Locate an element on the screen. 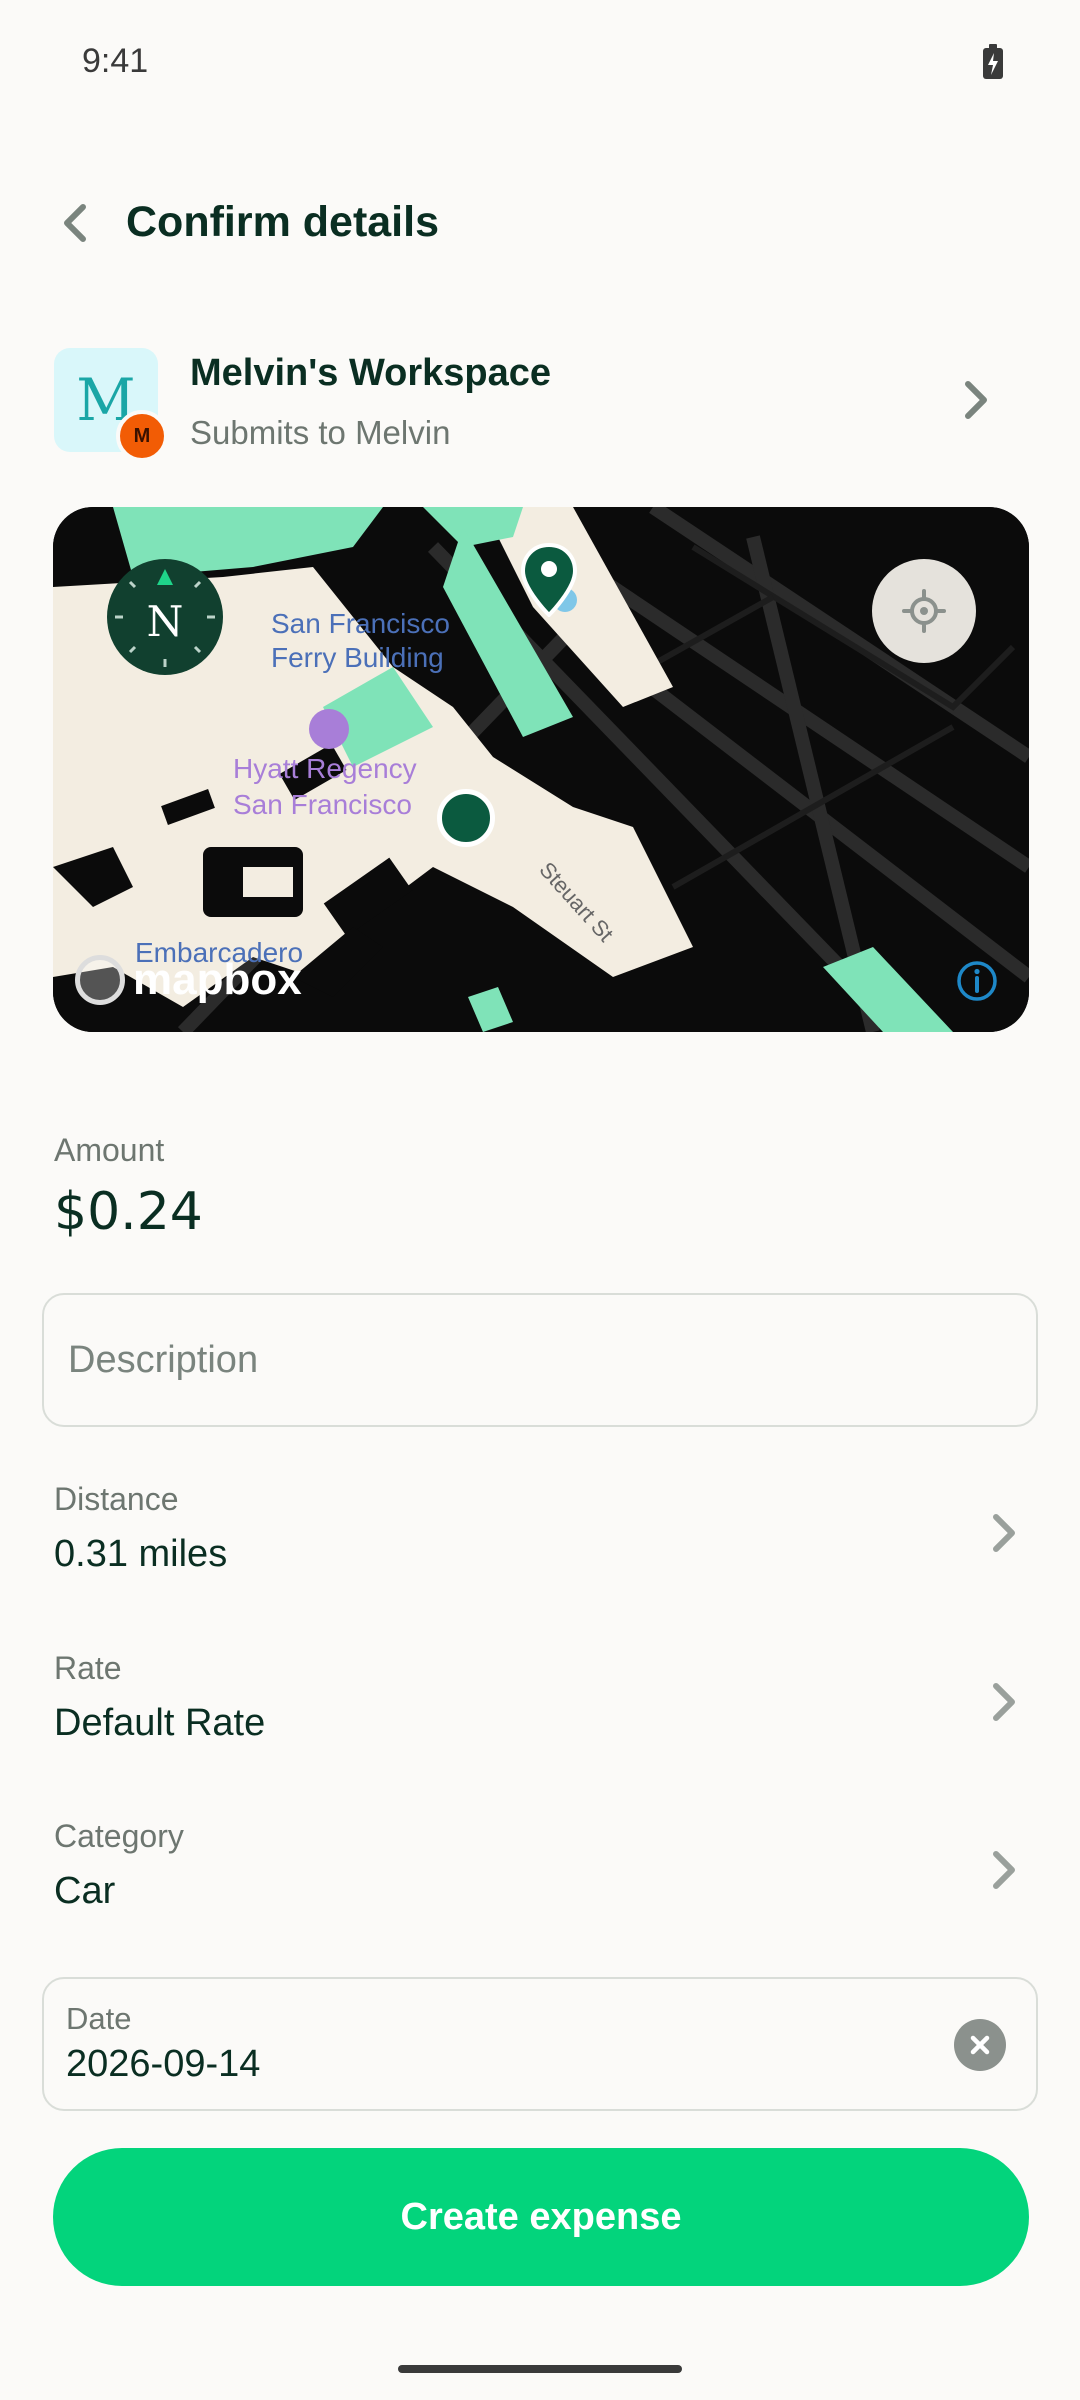 This screenshot has height=2400, width=1080. create-expense-button: Create expense is located at coordinates (541, 2217).